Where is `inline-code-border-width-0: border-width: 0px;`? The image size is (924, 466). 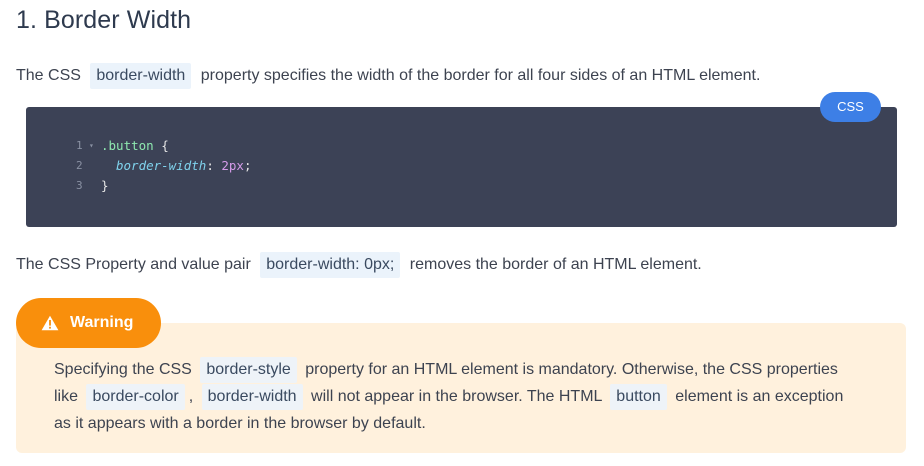
inline-code-border-width-0: border-width: 0px; is located at coordinates (330, 265).